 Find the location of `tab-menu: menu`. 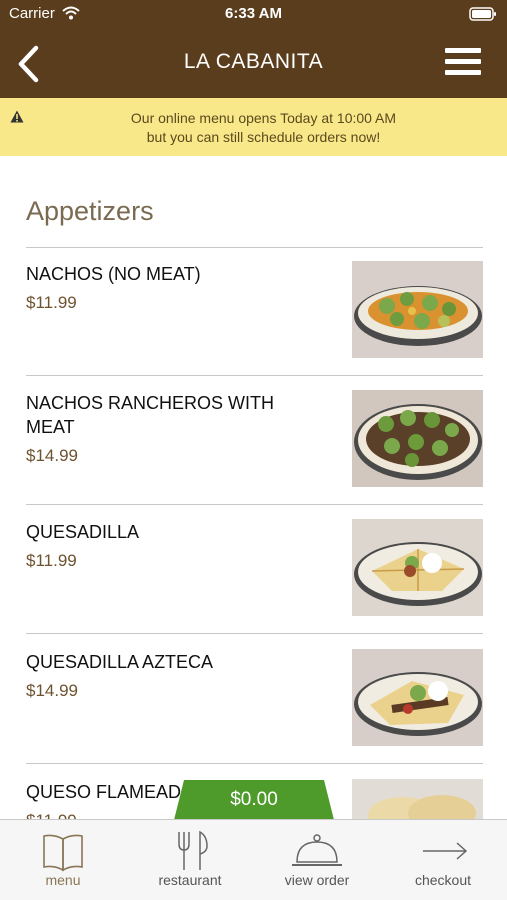

tab-menu: menu is located at coordinates (63, 860).